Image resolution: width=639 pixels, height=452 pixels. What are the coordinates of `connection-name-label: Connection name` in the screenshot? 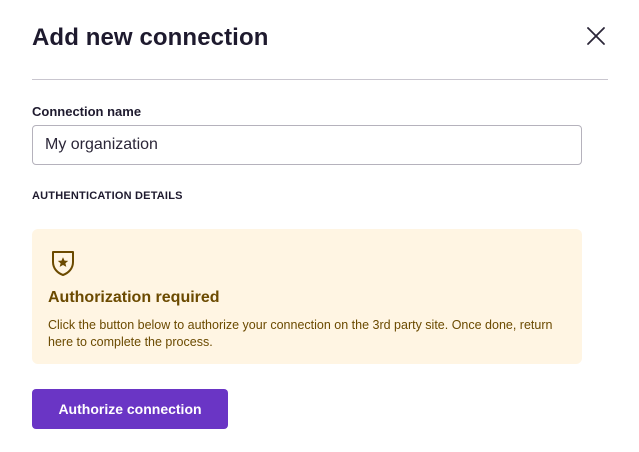 It's located at (87, 111).